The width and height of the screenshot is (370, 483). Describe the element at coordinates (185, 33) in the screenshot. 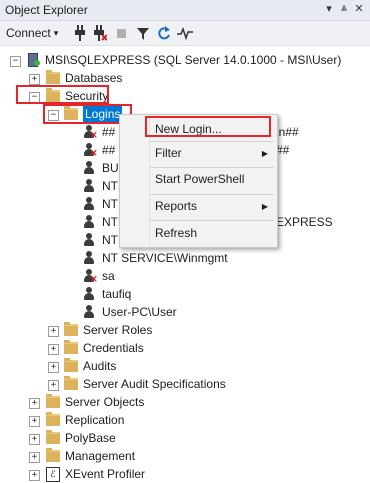

I see `activity-monitor-icon` at that location.